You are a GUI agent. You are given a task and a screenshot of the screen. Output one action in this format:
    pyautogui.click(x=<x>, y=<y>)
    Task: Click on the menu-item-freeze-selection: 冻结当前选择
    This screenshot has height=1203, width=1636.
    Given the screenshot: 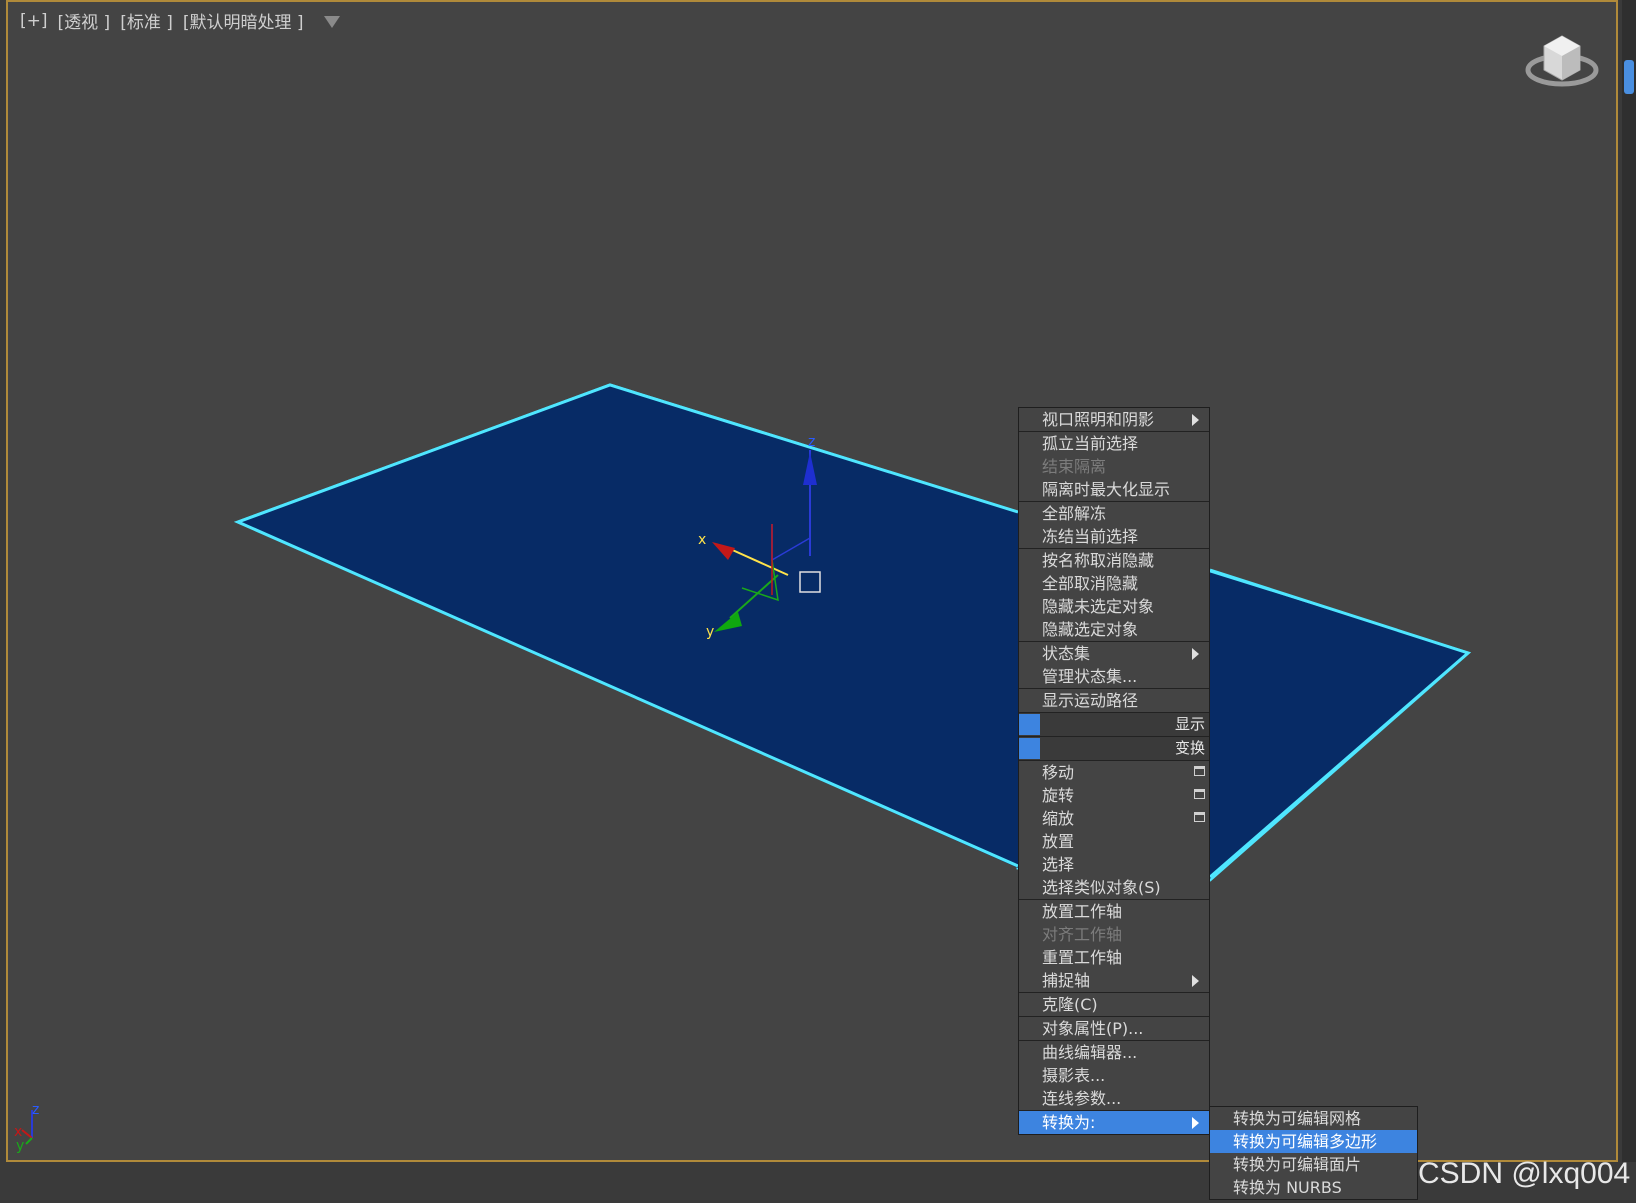 What is the action you would take?
    pyautogui.click(x=1114, y=536)
    